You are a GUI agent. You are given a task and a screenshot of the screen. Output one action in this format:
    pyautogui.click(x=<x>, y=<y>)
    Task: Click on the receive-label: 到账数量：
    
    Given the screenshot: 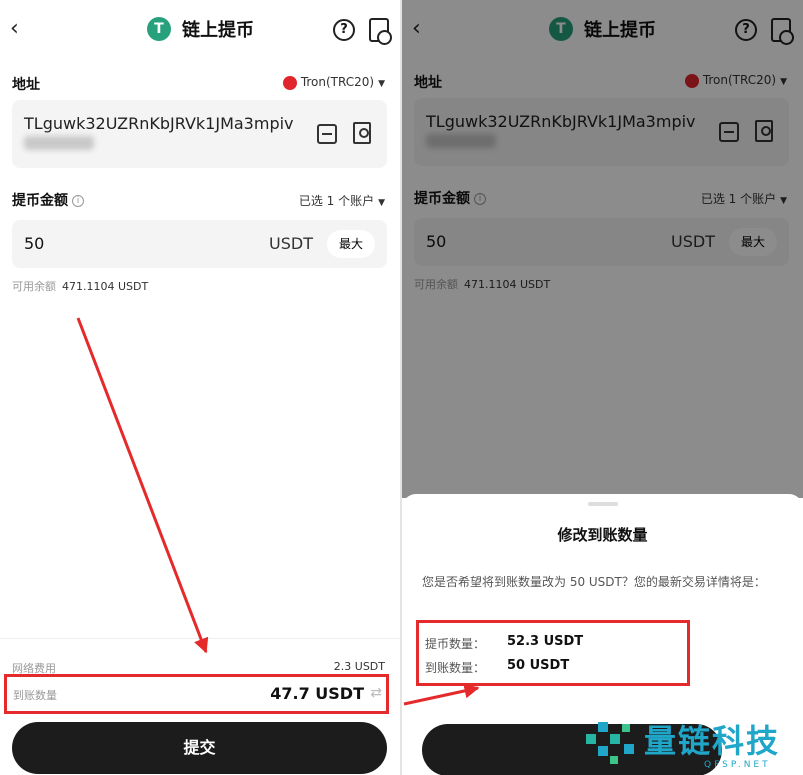 What is the action you would take?
    pyautogui.click(x=455, y=668)
    